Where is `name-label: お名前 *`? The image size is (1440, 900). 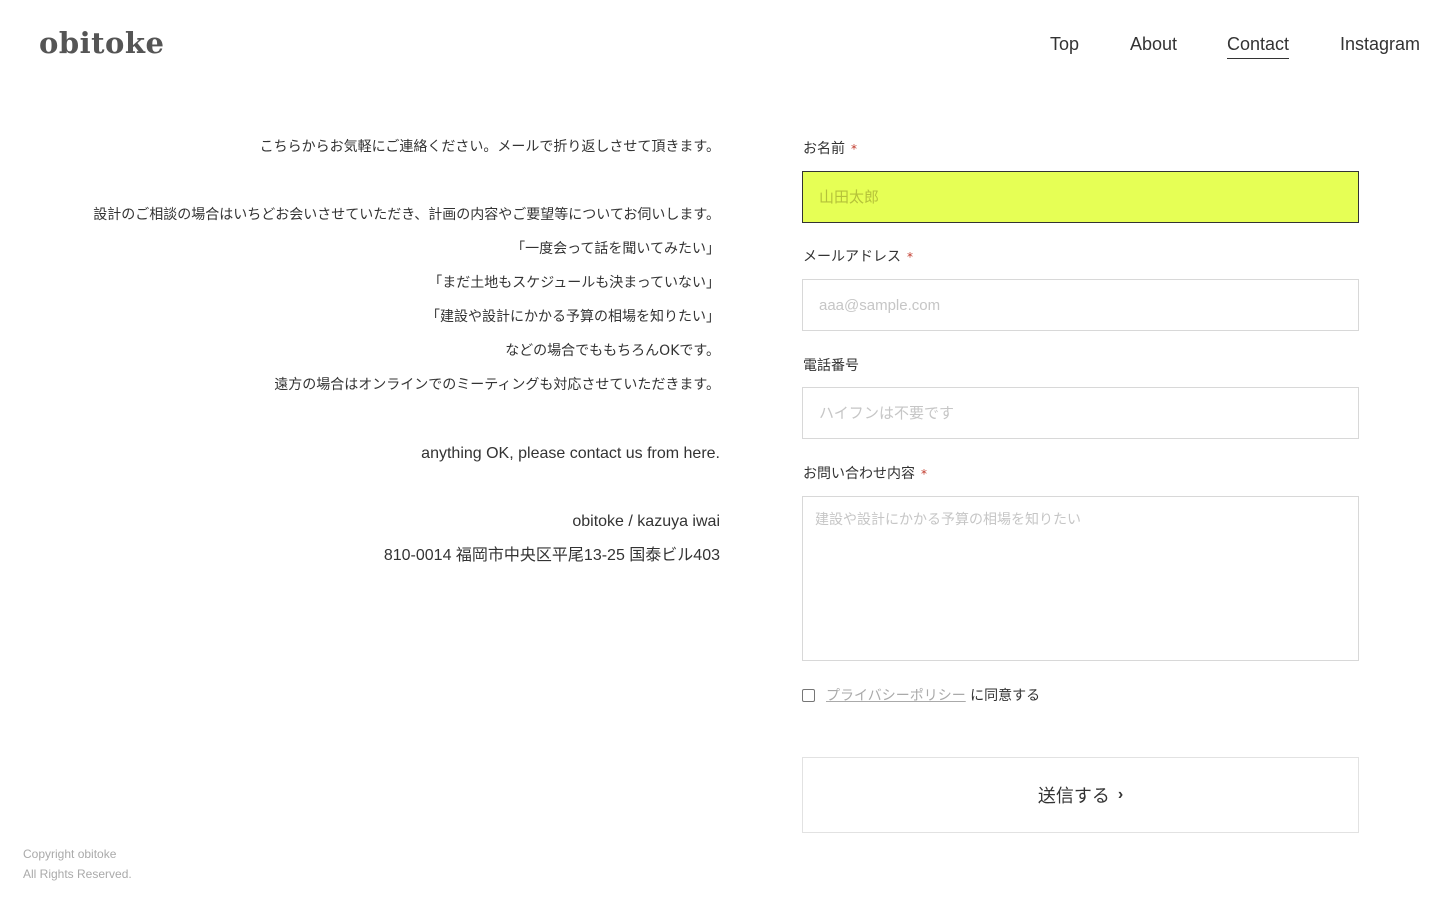
name-label: お名前 * is located at coordinates (830, 149).